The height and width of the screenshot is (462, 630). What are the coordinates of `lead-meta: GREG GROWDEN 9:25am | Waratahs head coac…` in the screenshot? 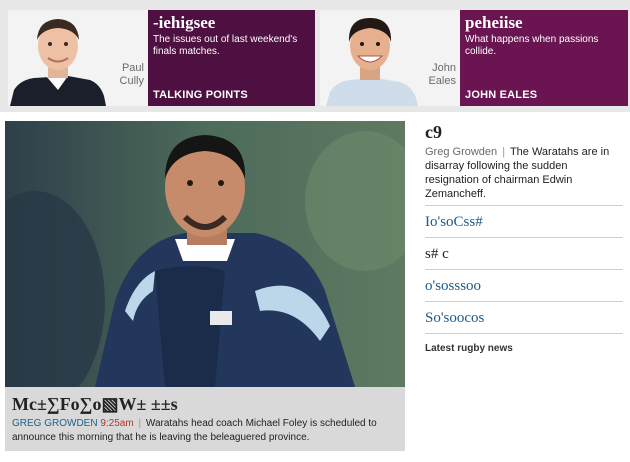 It's located at (207, 431).